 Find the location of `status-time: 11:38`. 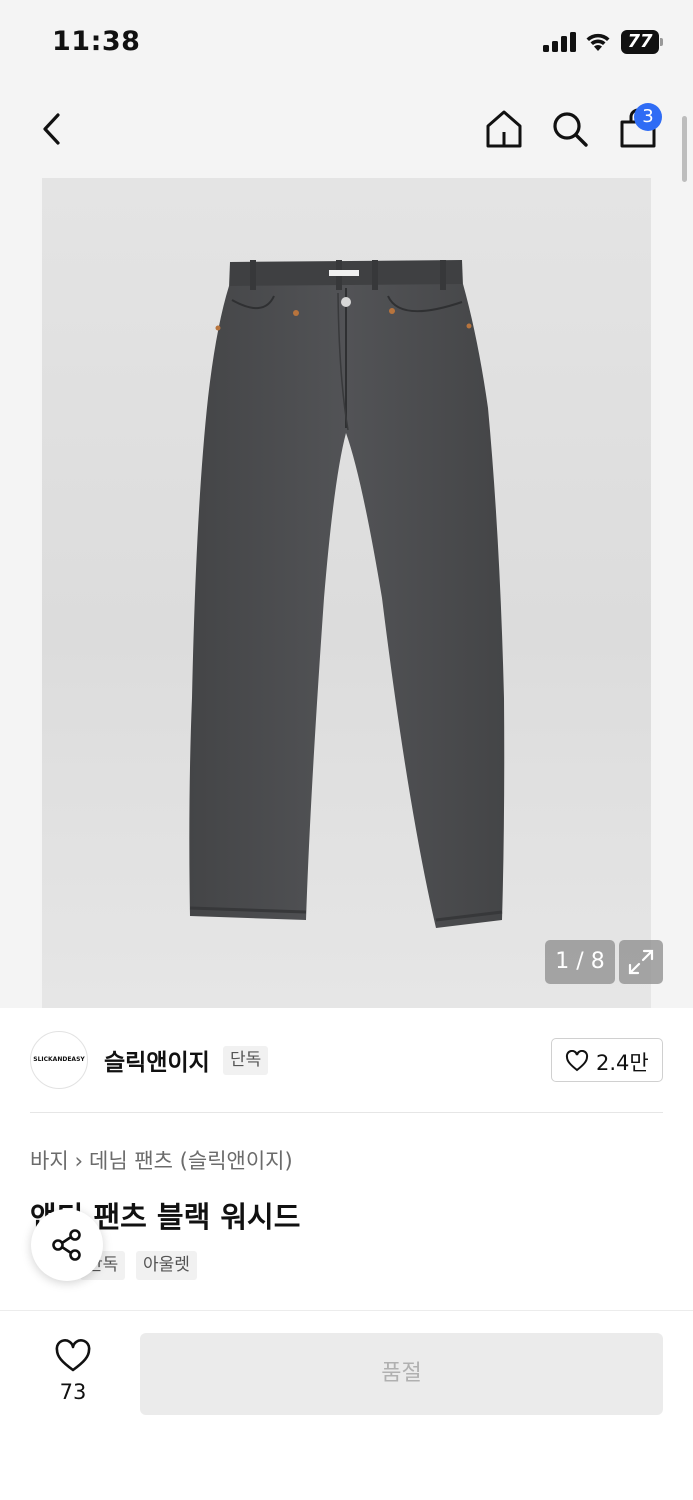

status-time: 11:38 is located at coordinates (96, 41).